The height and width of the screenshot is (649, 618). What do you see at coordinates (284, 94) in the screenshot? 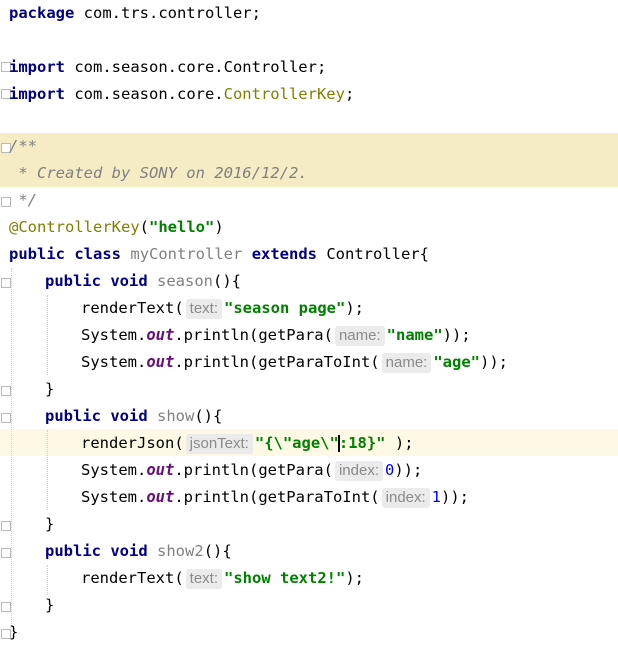
I see `unused-import: ControllerKey` at bounding box center [284, 94].